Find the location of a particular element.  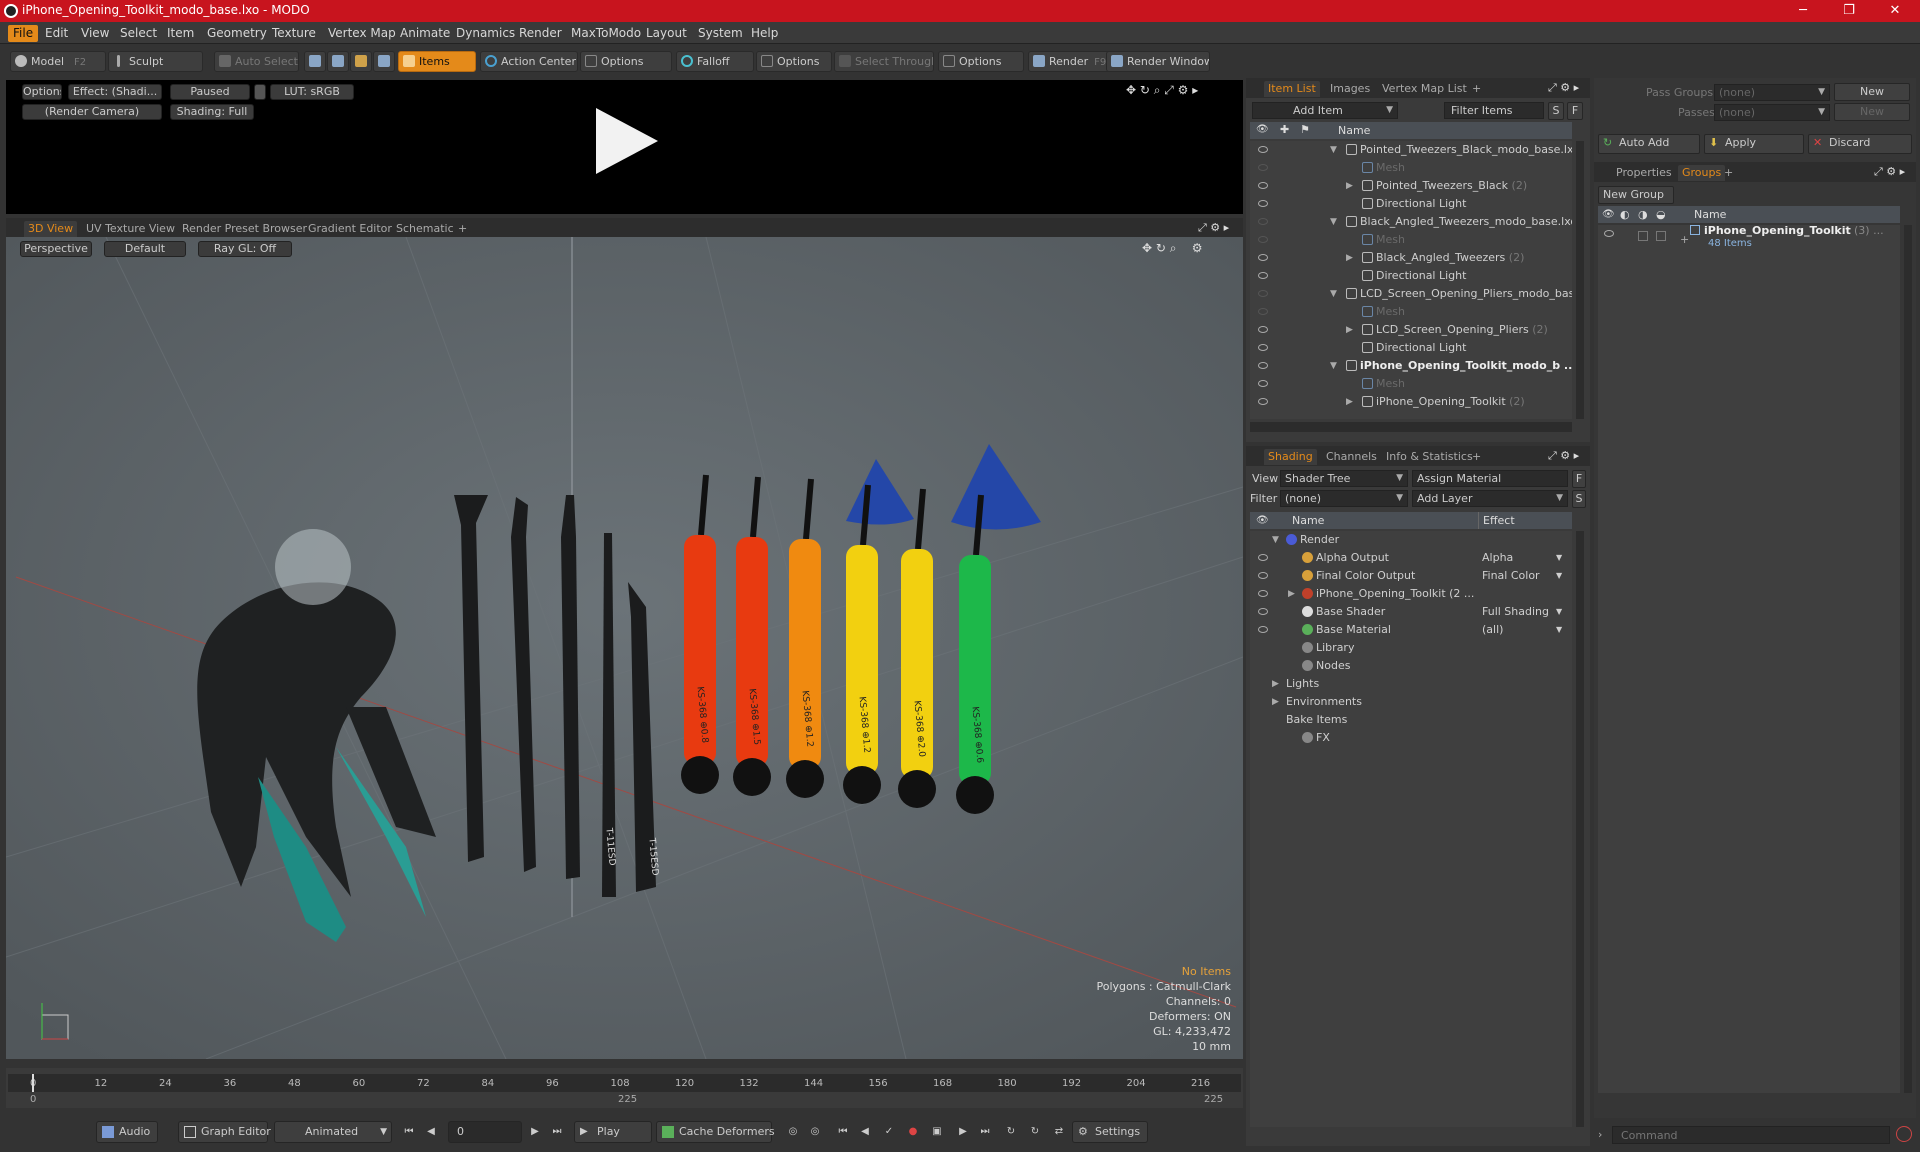

sculpt-mode-button: Sculpt is located at coordinates (155, 61).